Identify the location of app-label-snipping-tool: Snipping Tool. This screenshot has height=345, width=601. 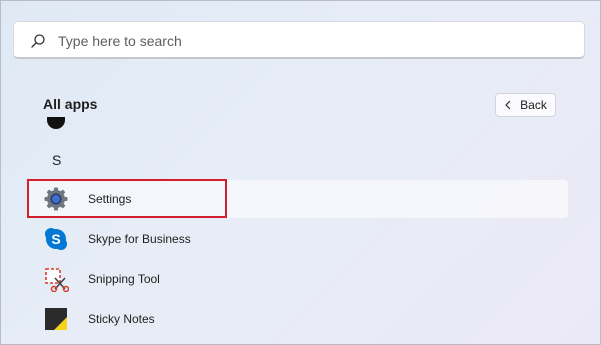
(124, 279).